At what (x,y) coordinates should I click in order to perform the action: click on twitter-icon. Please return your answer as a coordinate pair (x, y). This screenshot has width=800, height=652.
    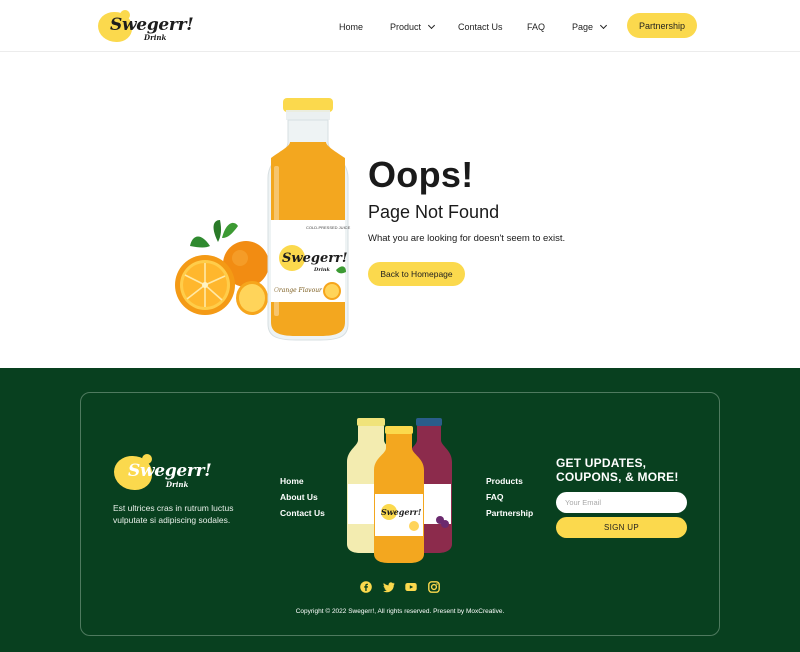
    Looking at the image, I should click on (389, 587).